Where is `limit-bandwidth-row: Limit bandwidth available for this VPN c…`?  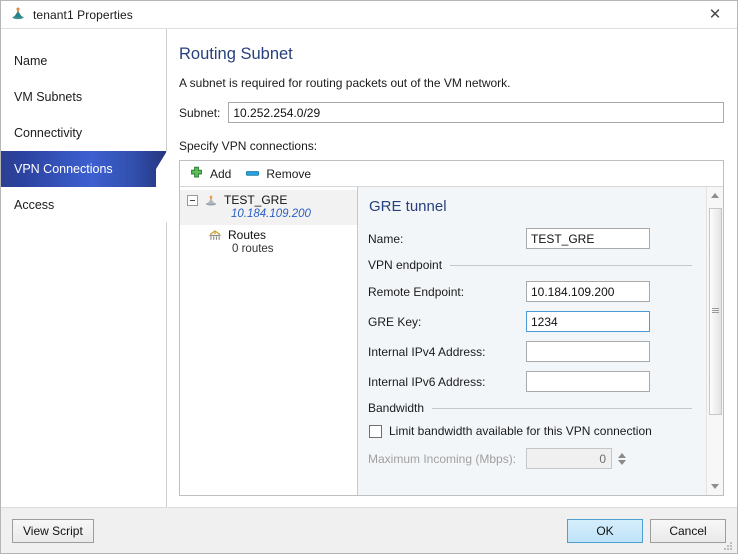 limit-bandwidth-row: Limit bandwidth available for this VPN c… is located at coordinates (531, 431).